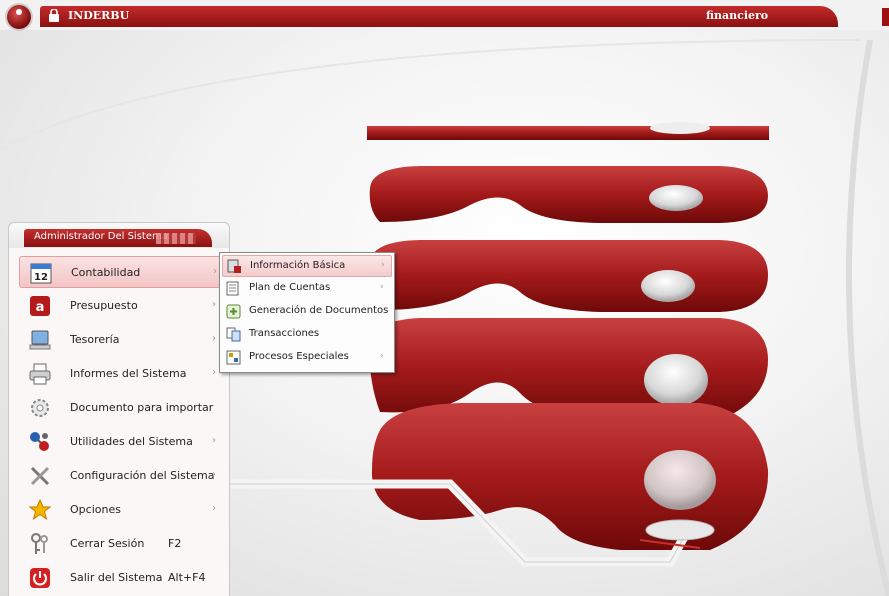 The image size is (889, 596). I want to click on menu-item-opciones: Opciones ›, so click(124, 510).